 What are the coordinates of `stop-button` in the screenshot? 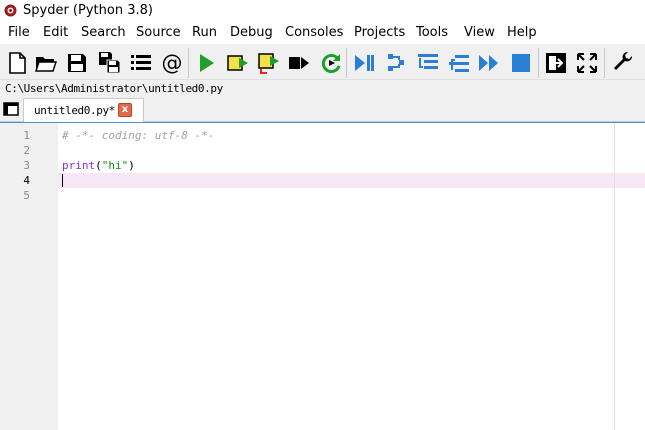 It's located at (521, 63).